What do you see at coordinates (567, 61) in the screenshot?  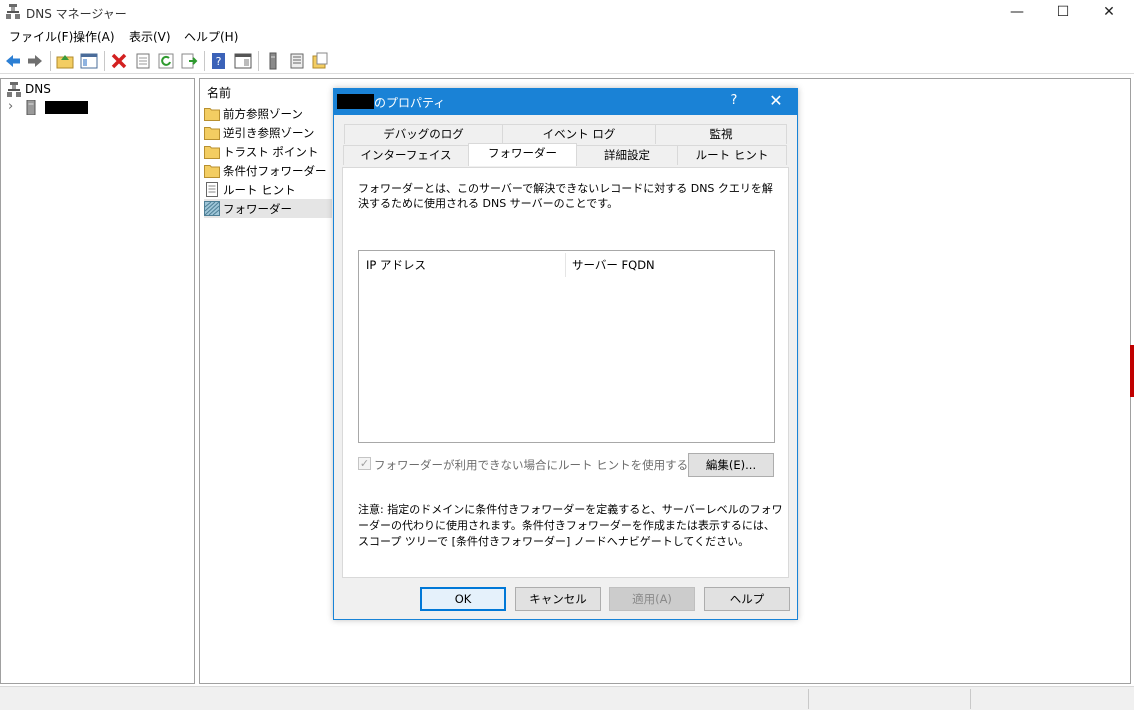 I see `toolbar: ?` at bounding box center [567, 61].